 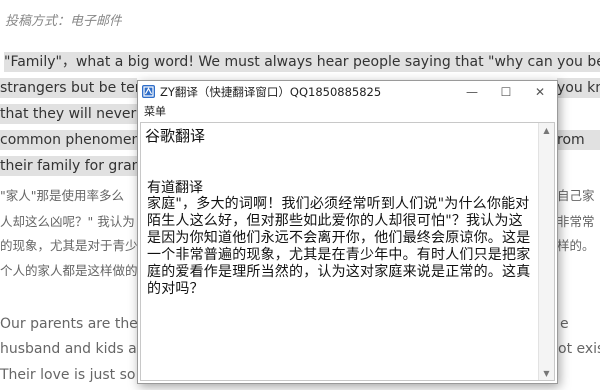 I want to click on window-titlebar: ZY翻译（快捷翻译窗口）QQ1850885825 — ☐ ✕, so click(x=347, y=92).